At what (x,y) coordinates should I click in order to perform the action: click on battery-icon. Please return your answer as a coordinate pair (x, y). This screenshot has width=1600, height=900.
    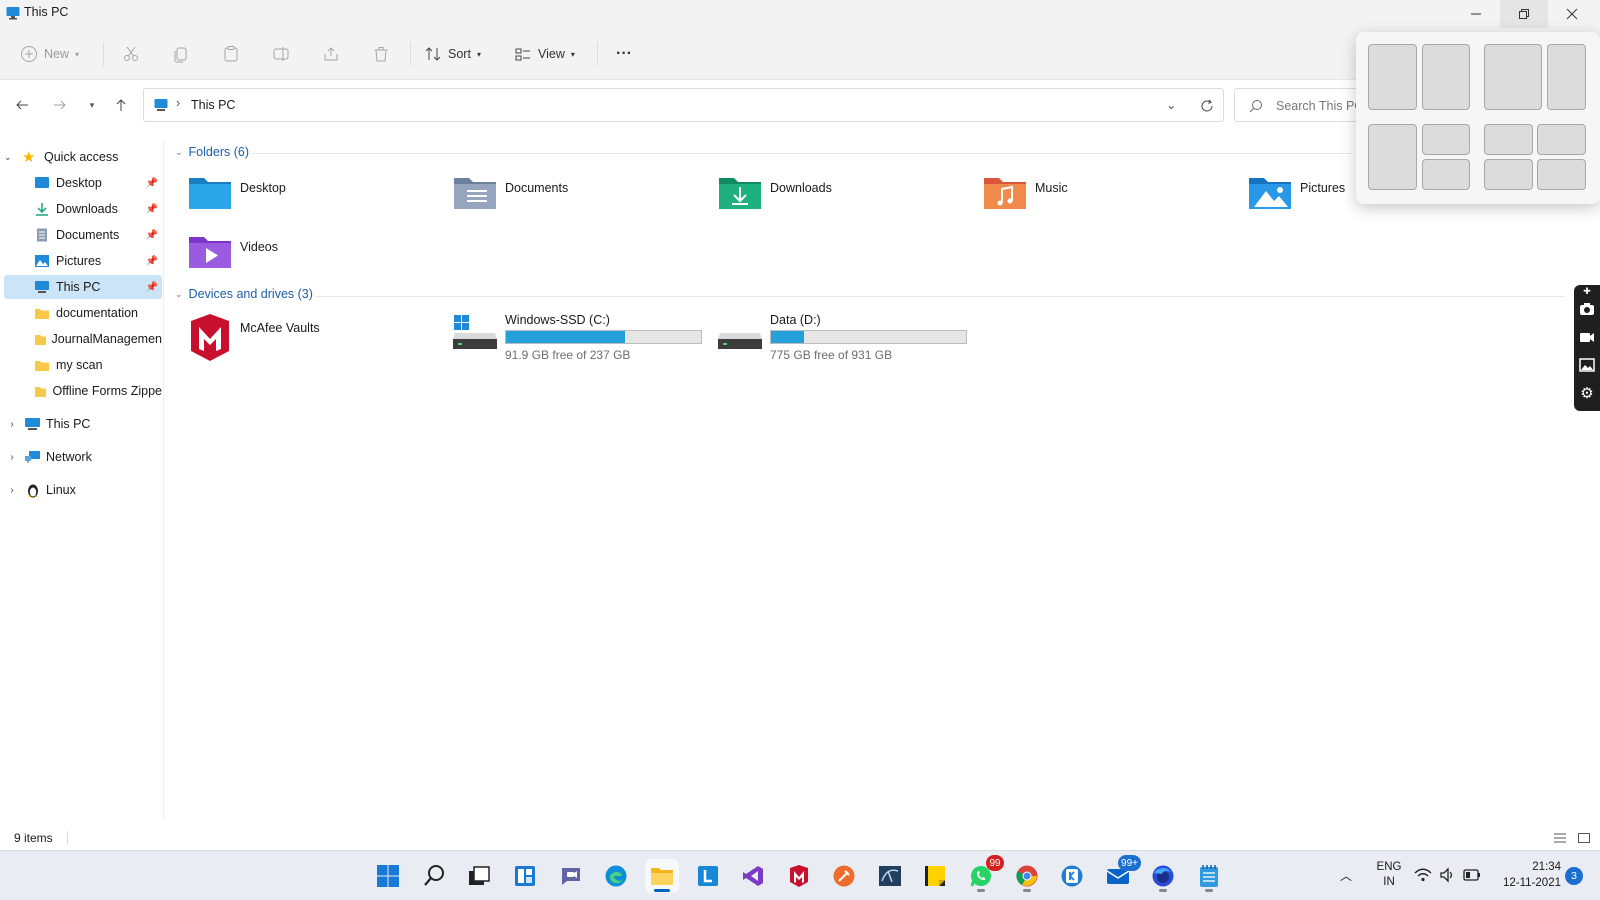
    Looking at the image, I should click on (1472, 875).